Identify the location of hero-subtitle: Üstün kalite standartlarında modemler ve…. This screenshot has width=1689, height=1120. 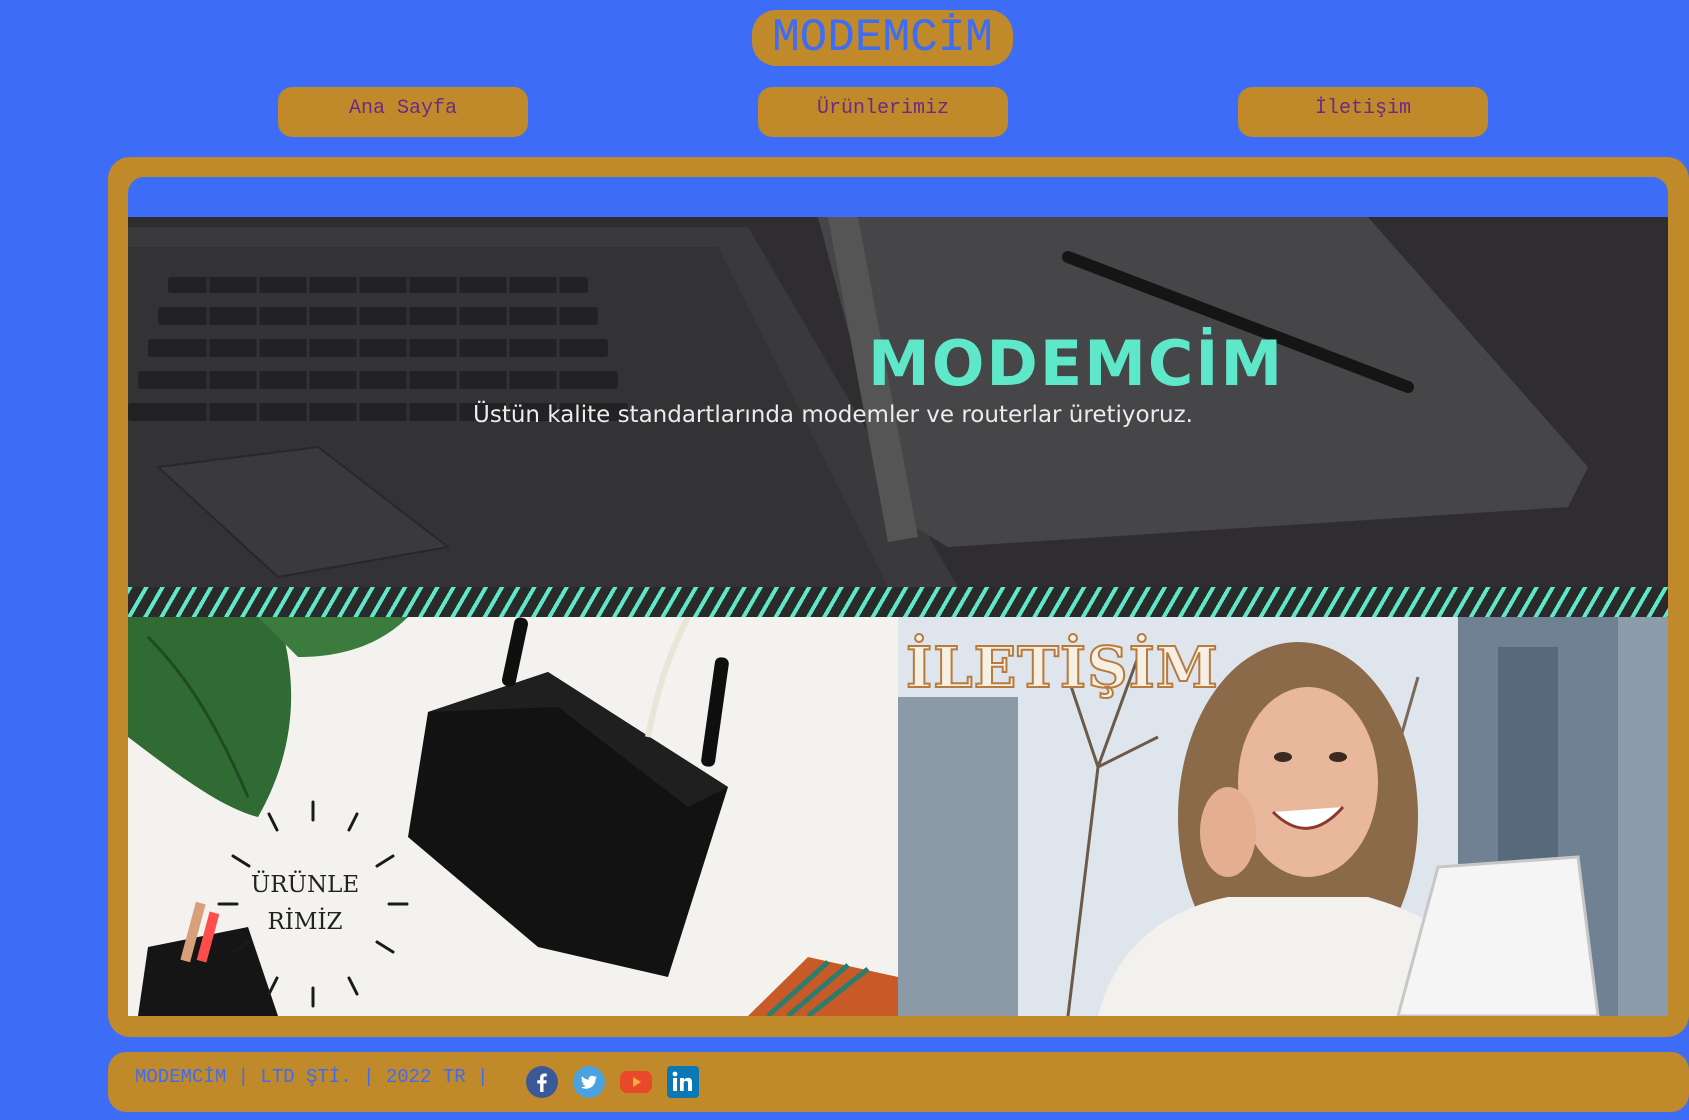
(833, 415).